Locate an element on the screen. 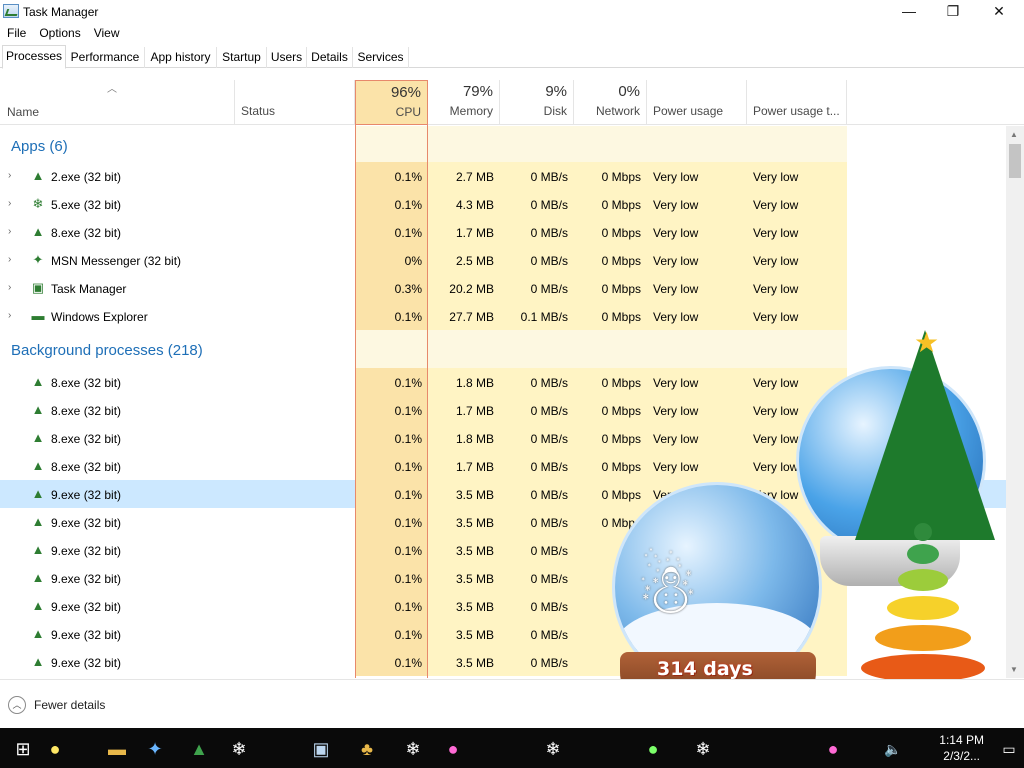 This screenshot has width=1024, height=768. volume-icon: 🔈 is located at coordinates (893, 749).